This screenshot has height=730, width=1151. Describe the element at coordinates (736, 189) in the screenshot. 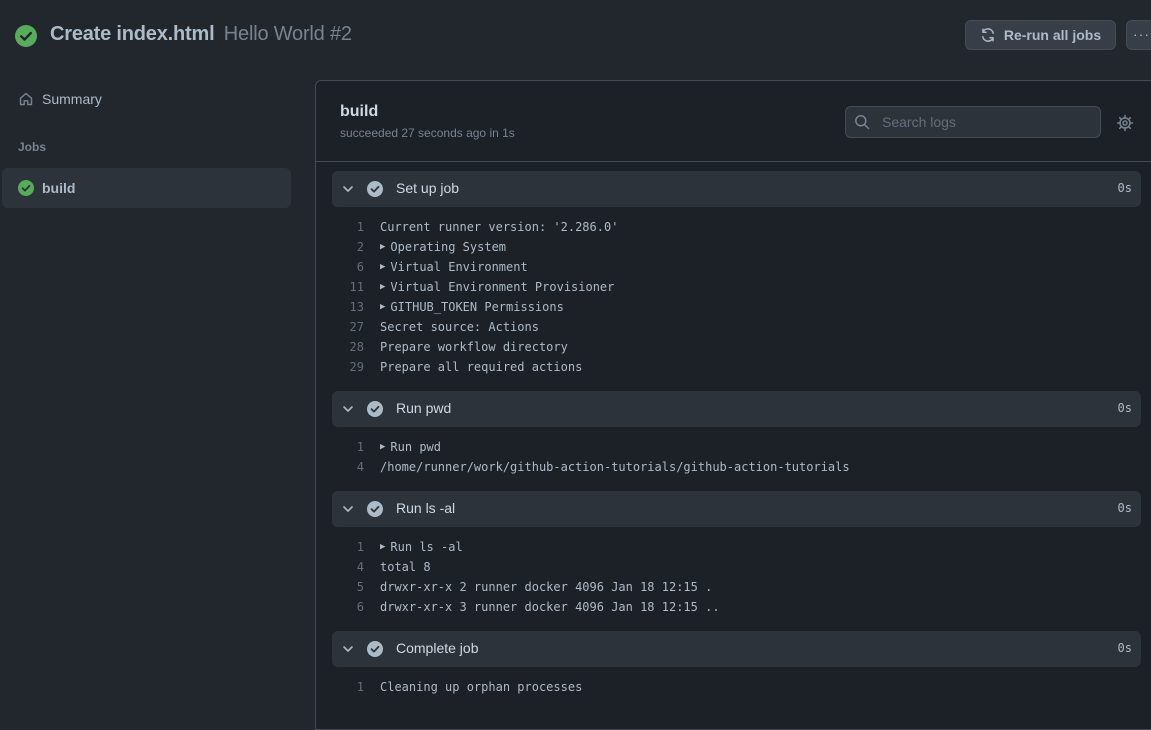

I see `step-header: Set up job 0s` at that location.